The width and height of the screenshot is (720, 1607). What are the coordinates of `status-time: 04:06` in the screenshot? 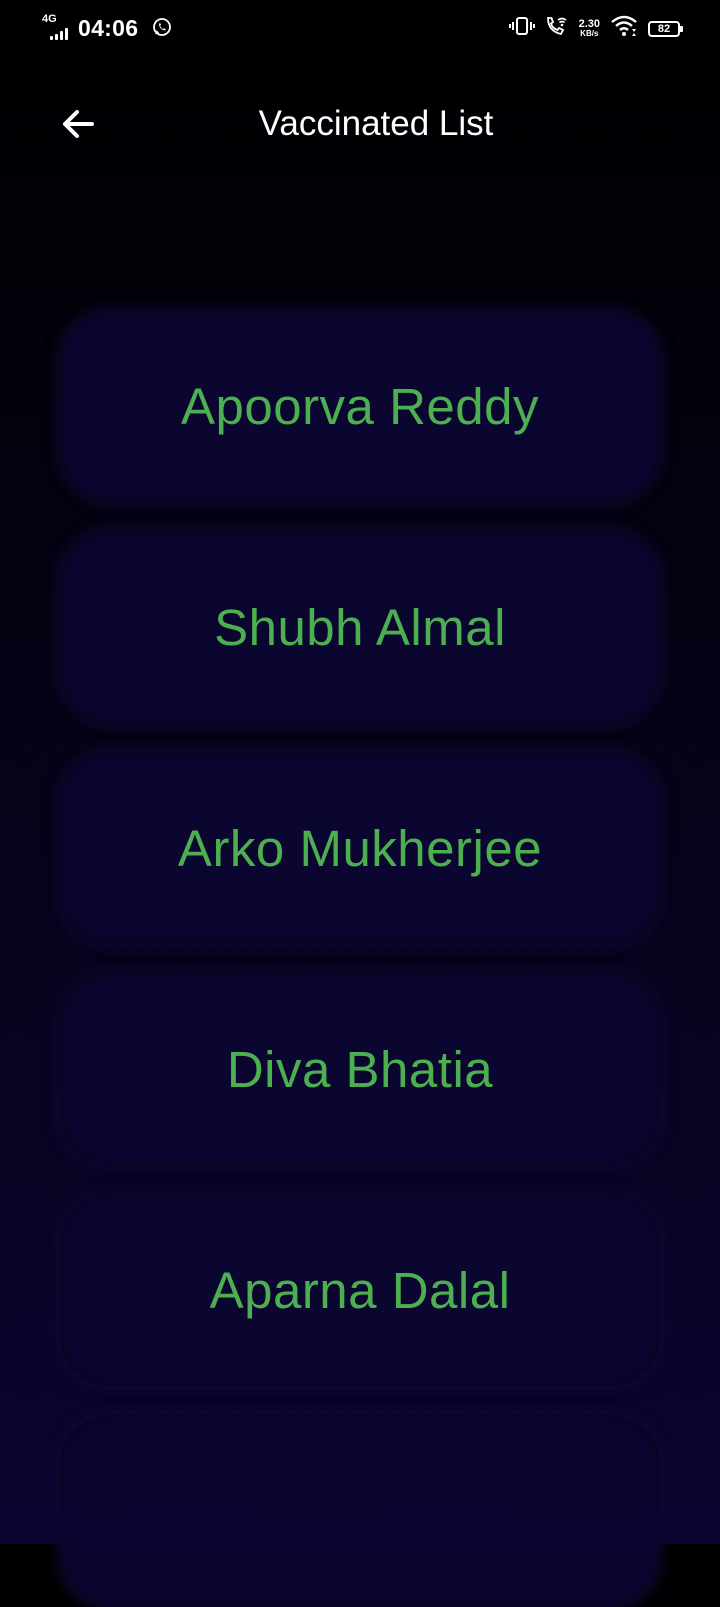 It's located at (108, 27).